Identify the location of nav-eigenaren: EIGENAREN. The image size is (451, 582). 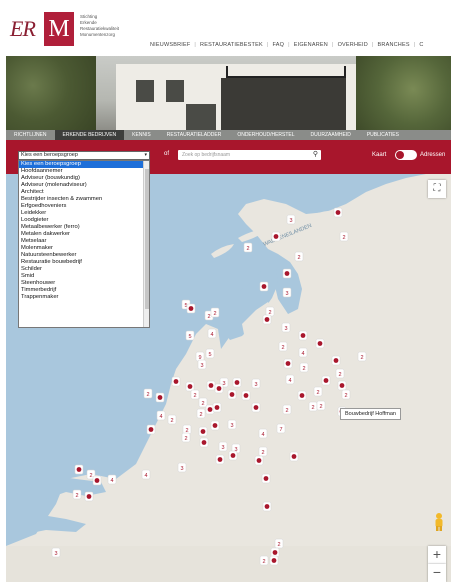
(311, 45).